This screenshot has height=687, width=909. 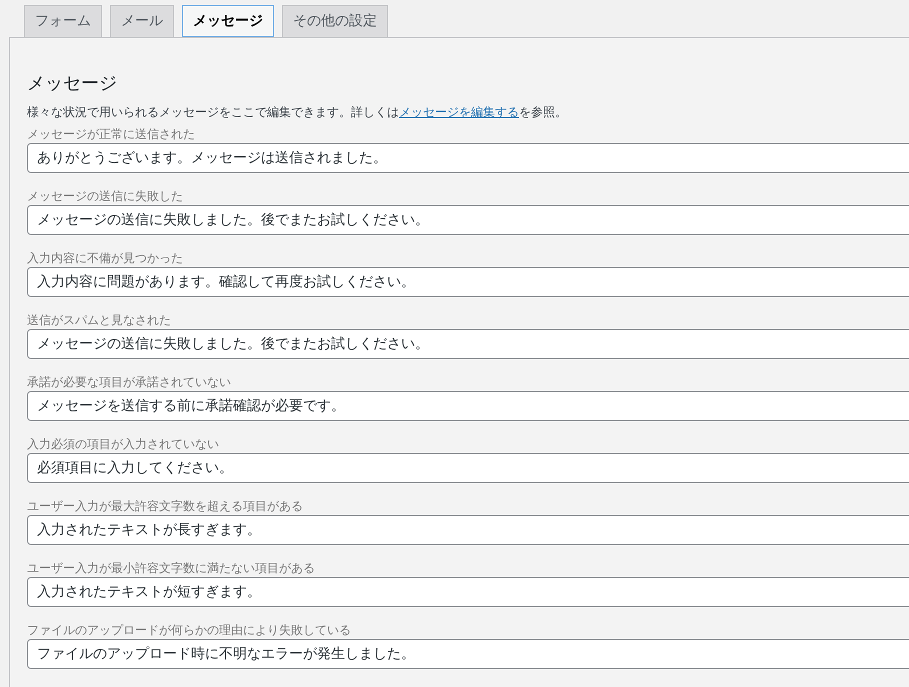 What do you see at coordinates (468, 468) in the screenshot?
I see `message-field: 必須項目に入力してください。` at bounding box center [468, 468].